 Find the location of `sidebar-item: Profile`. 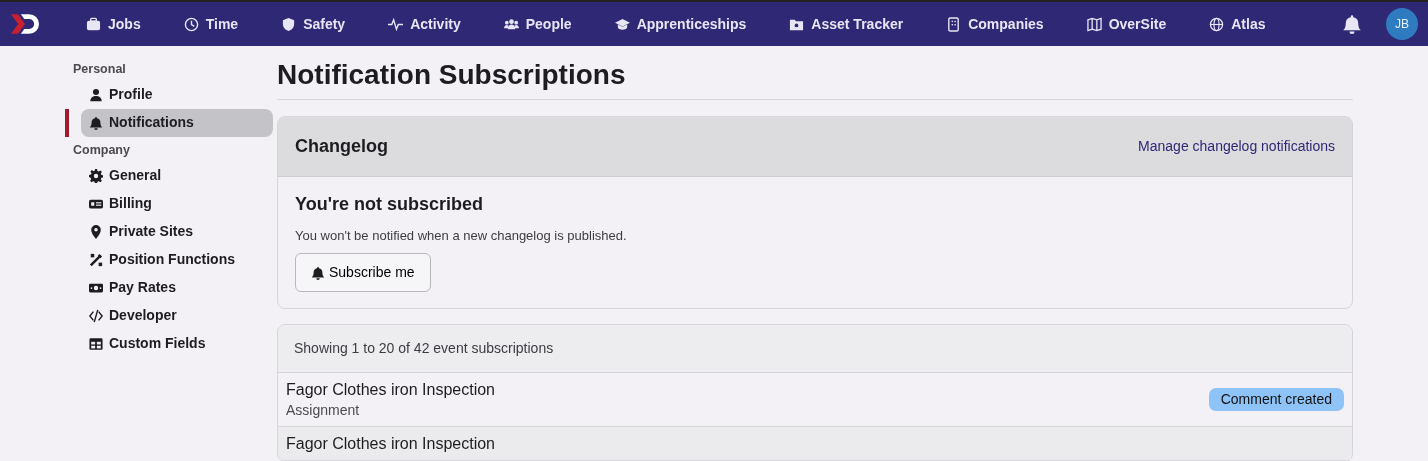

sidebar-item: Profile is located at coordinates (177, 94).